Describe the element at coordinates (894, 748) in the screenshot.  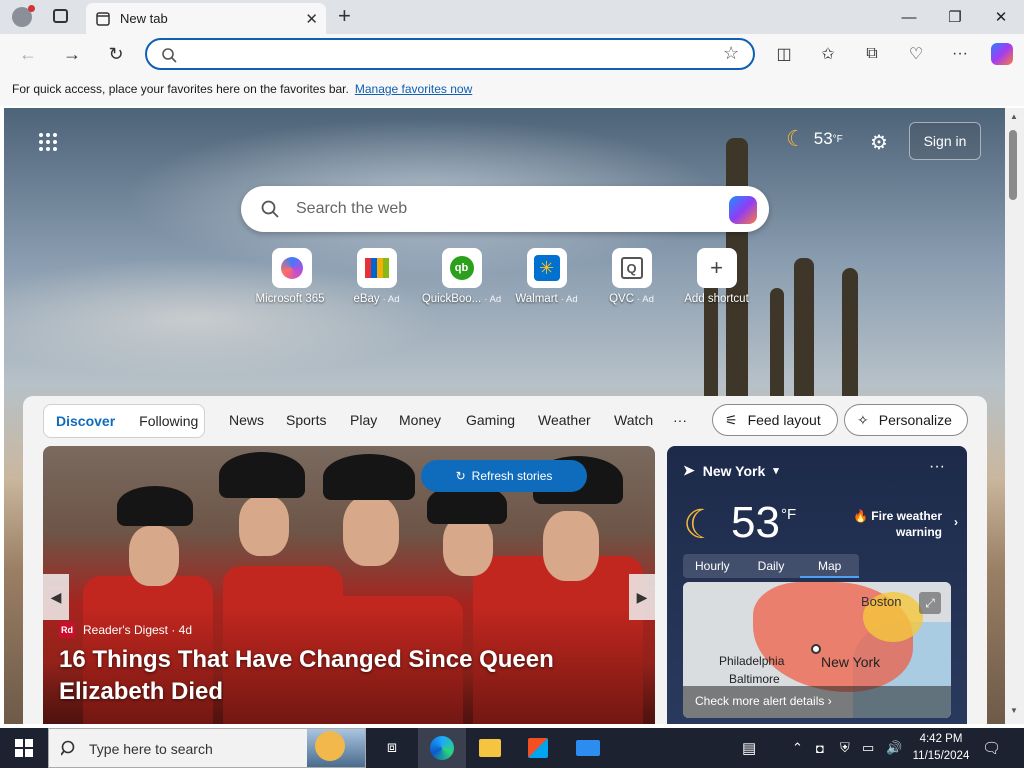
I see `volume-icon: 🔊` at that location.